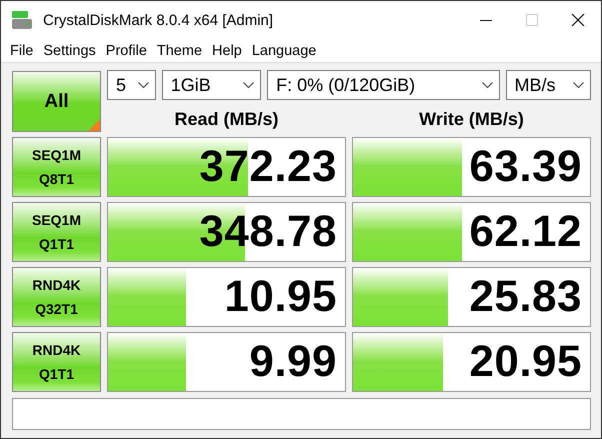 Image resolution: width=602 pixels, height=439 pixels. What do you see at coordinates (121, 85) in the screenshot?
I see `dropdown-value: 5` at bounding box center [121, 85].